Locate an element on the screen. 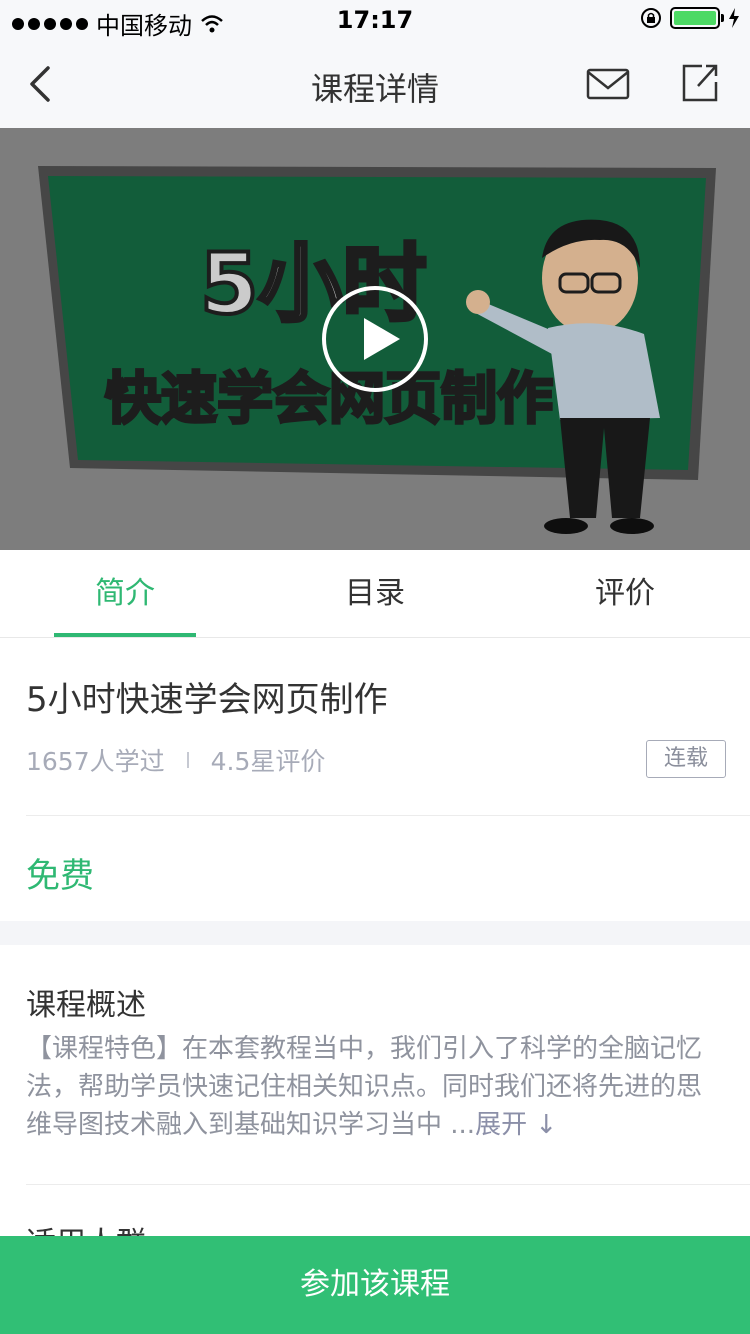 Image resolution: width=750 pixels, height=1334 pixels. course-rating: 4.5星评价 is located at coordinates (268, 761).